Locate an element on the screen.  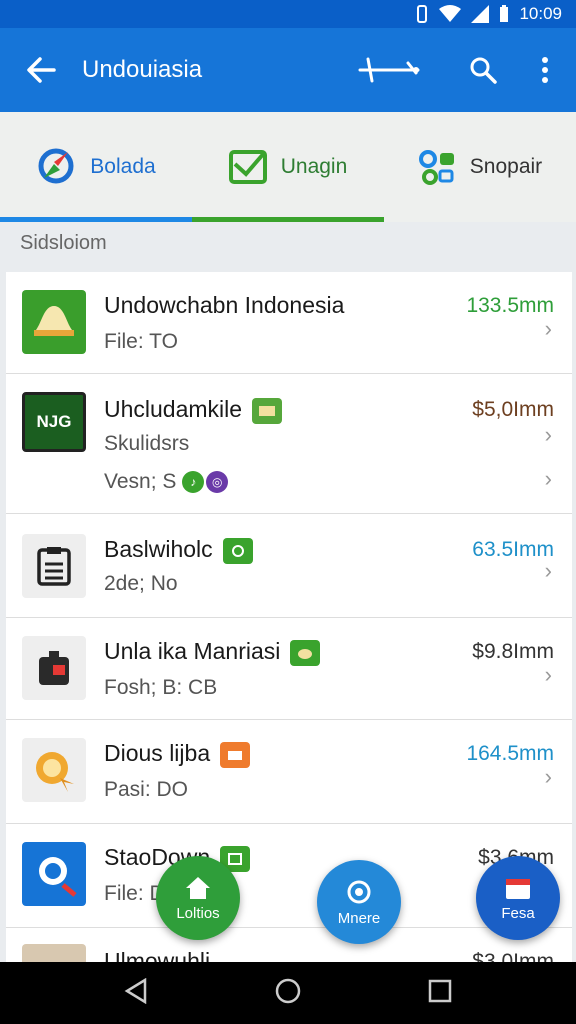
nav-recents-icon is located at coordinates (440, 990).